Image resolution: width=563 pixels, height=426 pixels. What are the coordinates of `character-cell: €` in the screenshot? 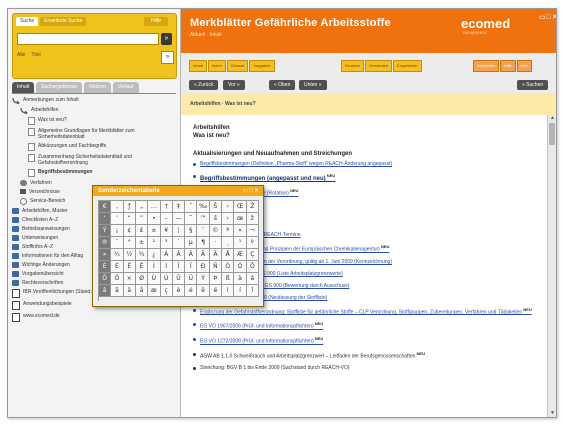 It's located at (105, 207).